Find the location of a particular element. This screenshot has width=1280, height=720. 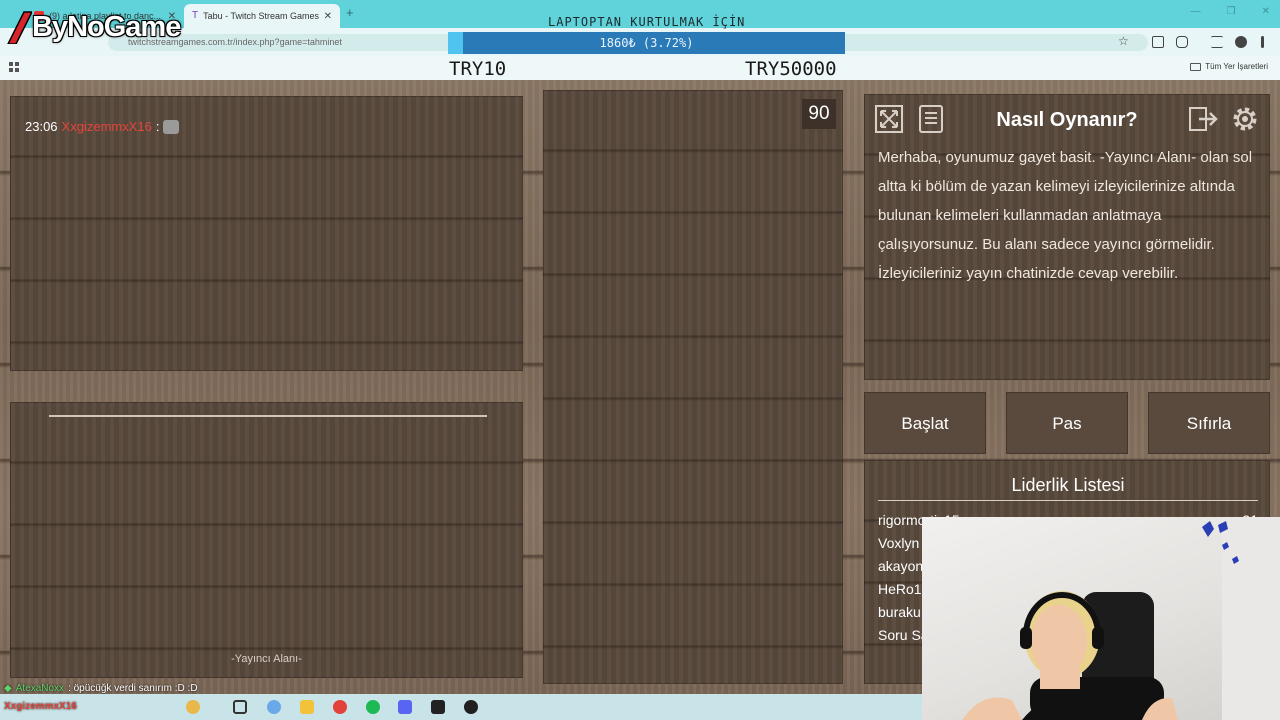

webcam-overlay is located at coordinates (1101, 618).